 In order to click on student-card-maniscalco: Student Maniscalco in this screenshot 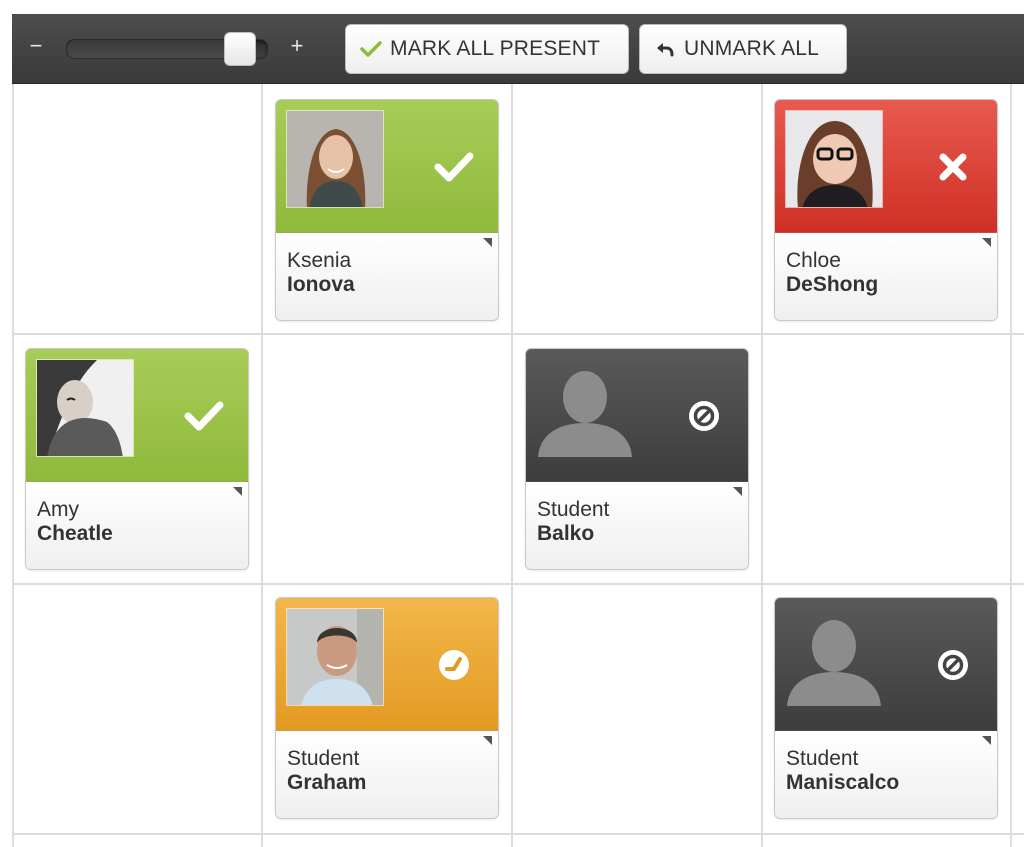, I will do `click(886, 708)`.